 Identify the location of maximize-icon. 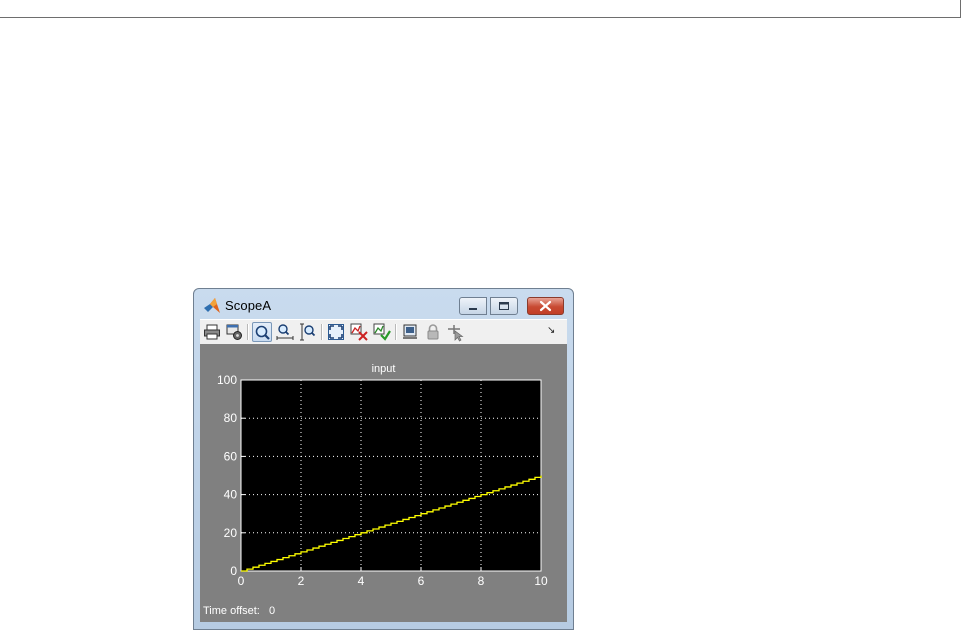
(504, 306).